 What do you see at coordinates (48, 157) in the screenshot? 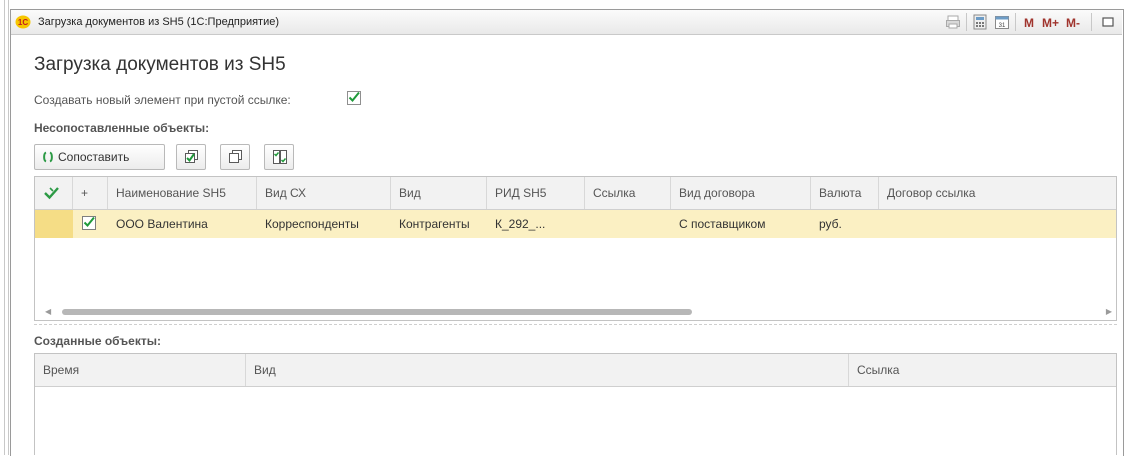
I see `refresh-icon` at bounding box center [48, 157].